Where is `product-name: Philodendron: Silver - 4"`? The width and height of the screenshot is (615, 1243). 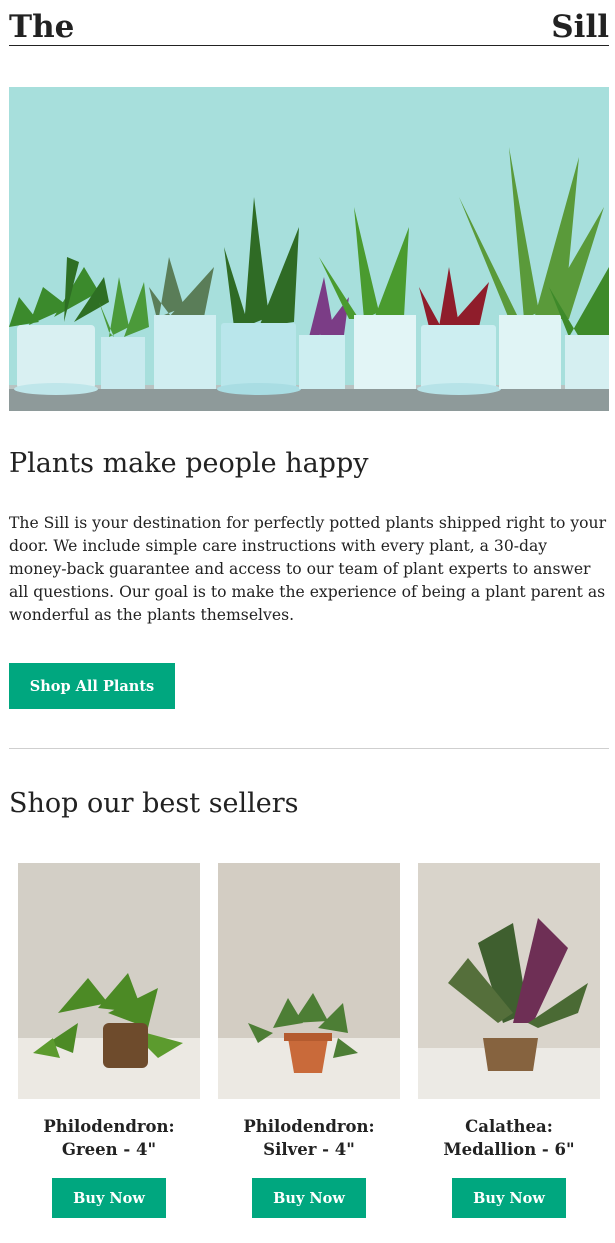 product-name: Philodendron: Silver - 4" is located at coordinates (309, 1138).